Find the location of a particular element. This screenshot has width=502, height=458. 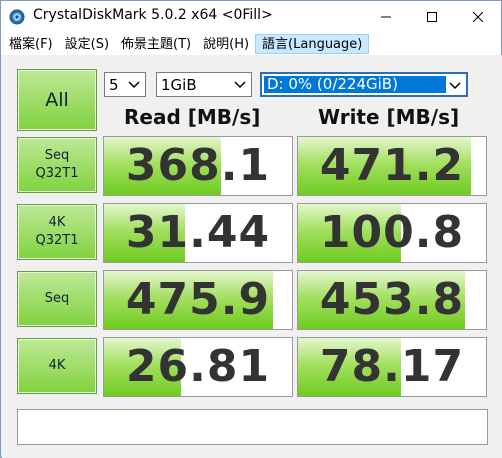

seq-button: Seq is located at coordinates (57, 299).